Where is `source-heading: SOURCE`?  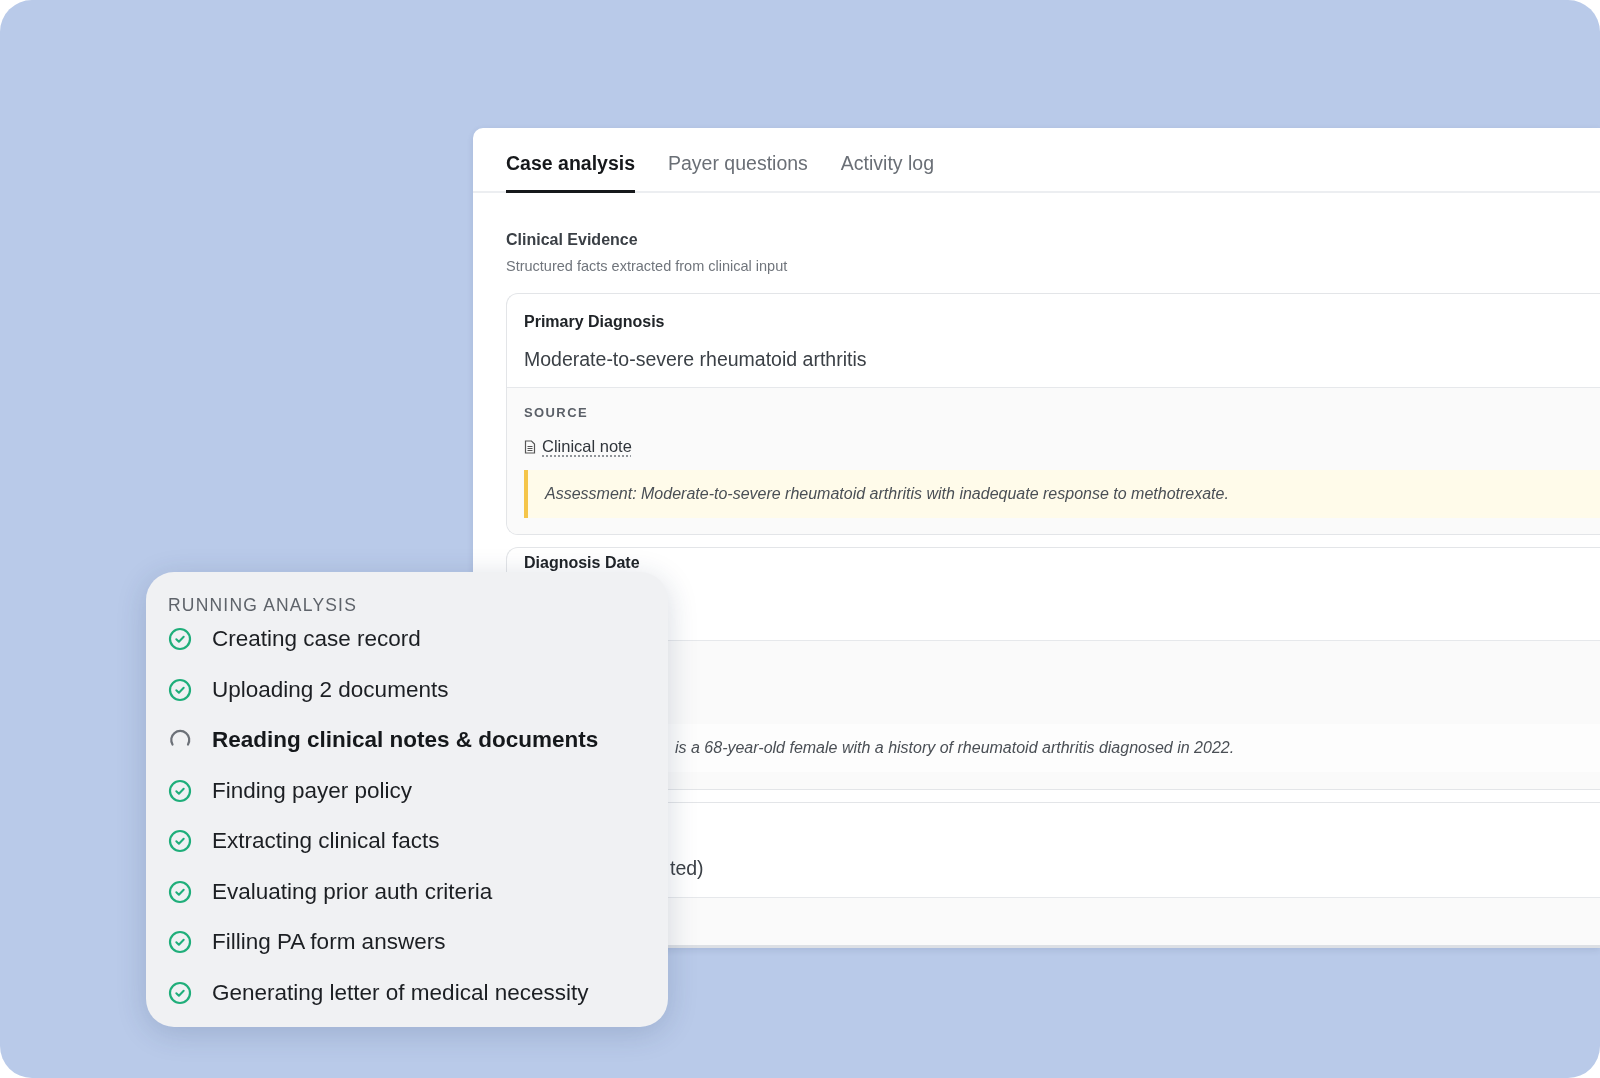
source-heading: SOURCE is located at coordinates (557, 412).